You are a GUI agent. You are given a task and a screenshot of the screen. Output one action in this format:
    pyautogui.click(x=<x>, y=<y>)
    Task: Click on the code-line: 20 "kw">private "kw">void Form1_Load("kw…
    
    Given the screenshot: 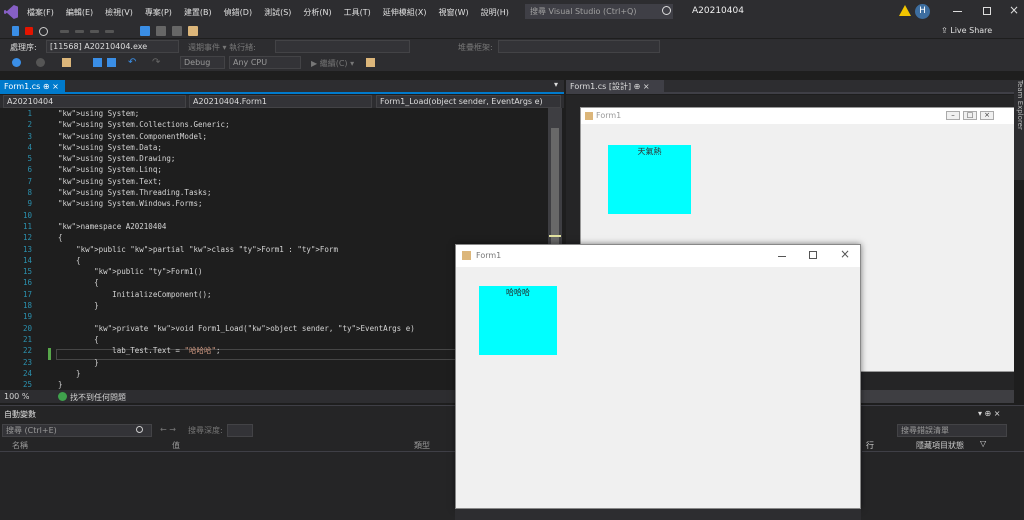 What is the action you would take?
    pyautogui.click(x=207, y=328)
    